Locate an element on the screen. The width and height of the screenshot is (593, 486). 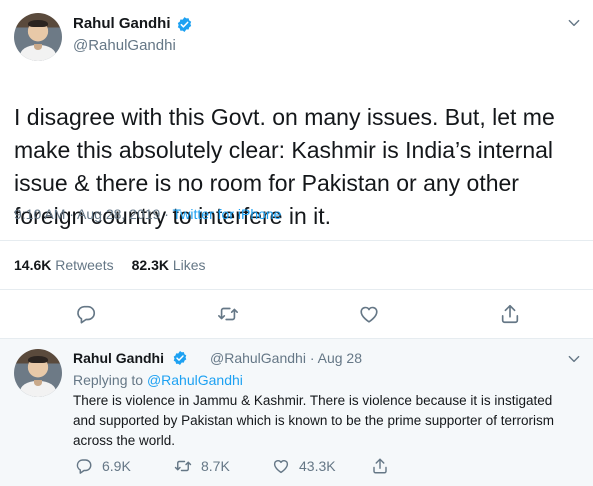
likes-count: 82.3K is located at coordinates (150, 265).